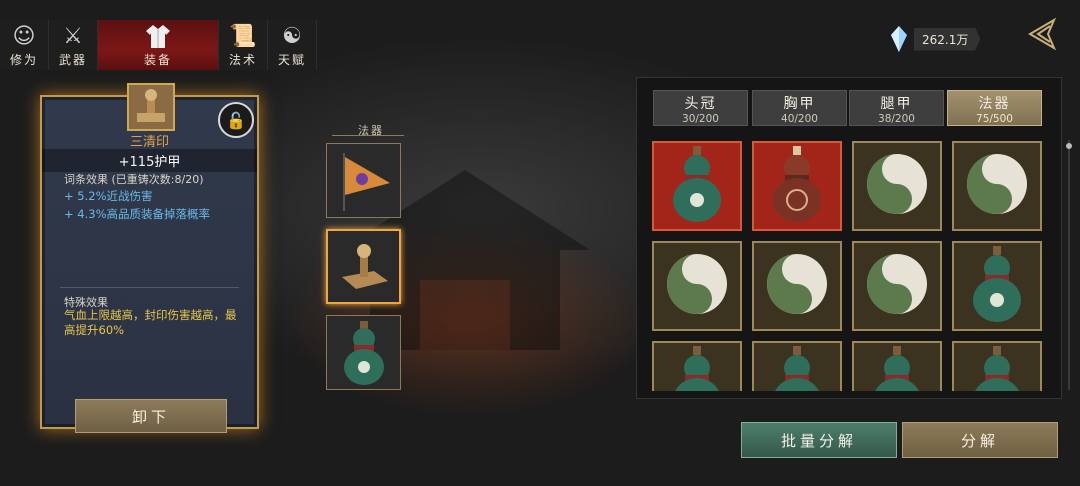 This screenshot has width=1080, height=486. What do you see at coordinates (1069, 146) in the screenshot?
I see `scroll-thumb` at bounding box center [1069, 146].